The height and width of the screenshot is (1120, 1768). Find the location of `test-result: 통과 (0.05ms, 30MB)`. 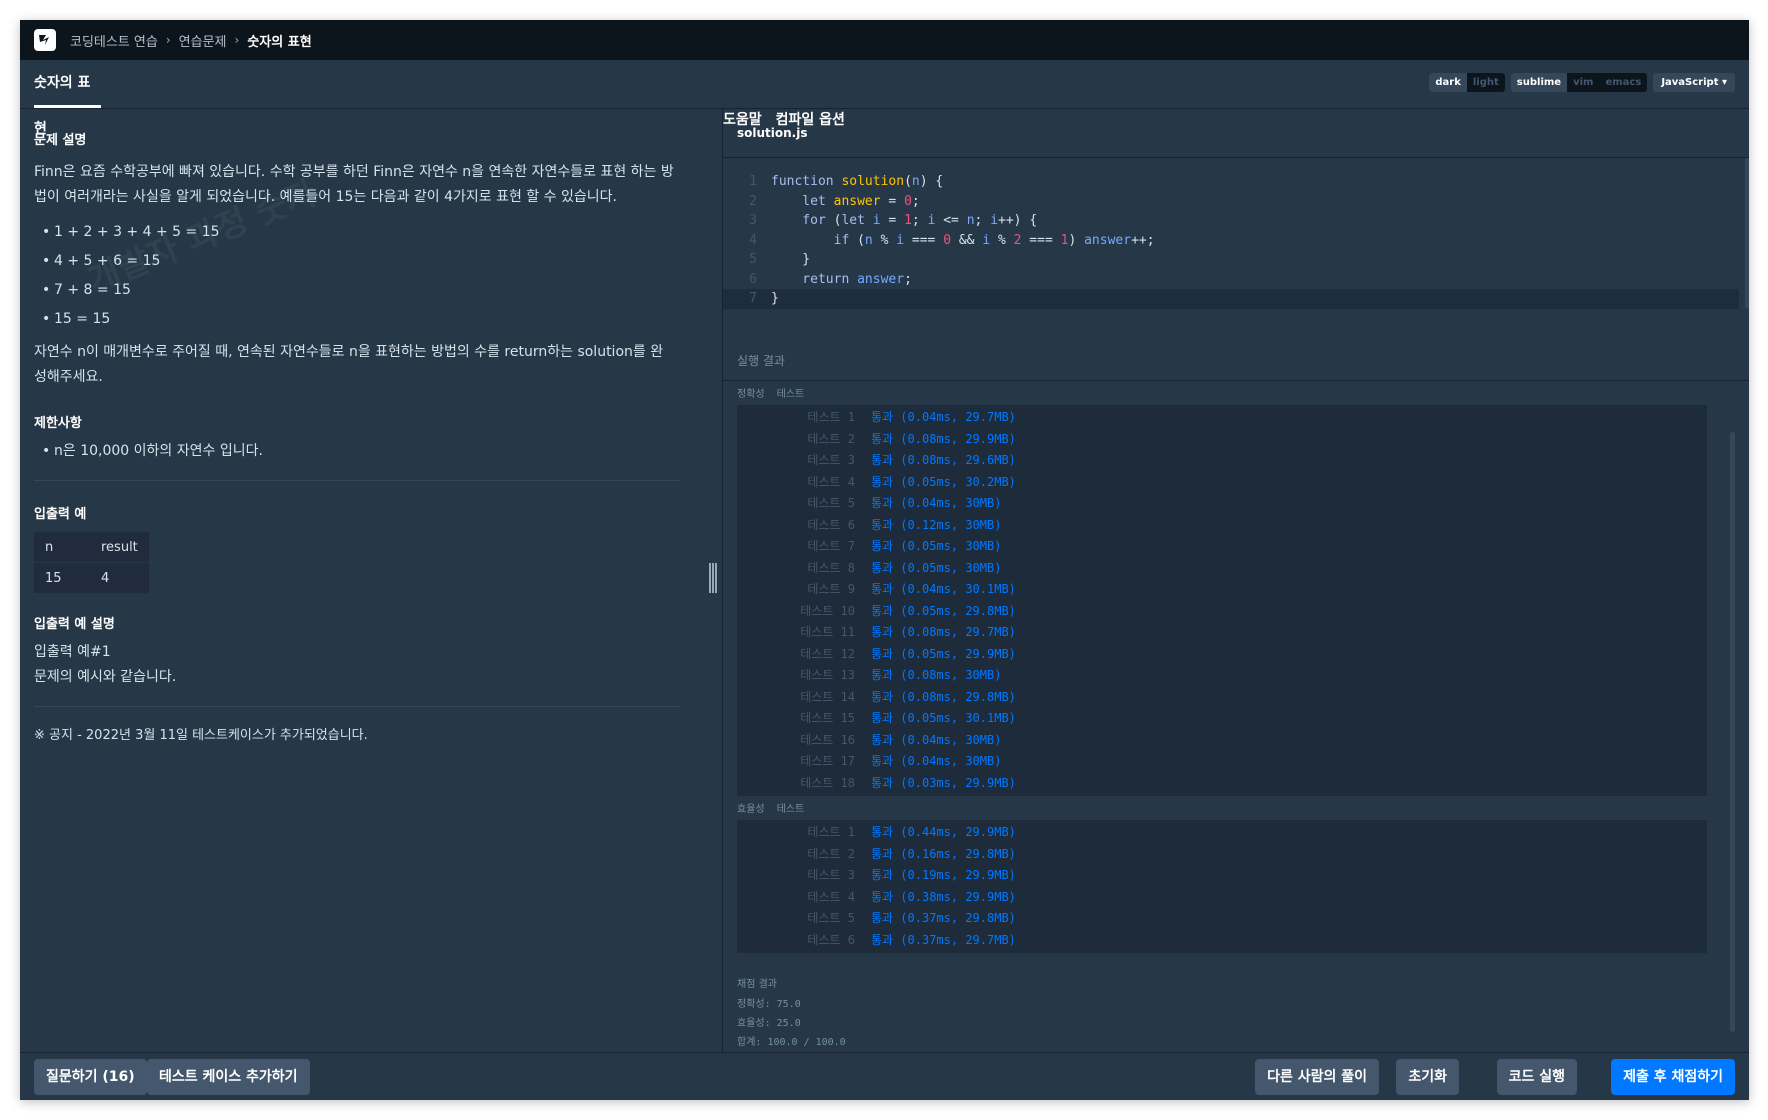

test-result: 통과 (0.05ms, 30MB) is located at coordinates (936, 546).